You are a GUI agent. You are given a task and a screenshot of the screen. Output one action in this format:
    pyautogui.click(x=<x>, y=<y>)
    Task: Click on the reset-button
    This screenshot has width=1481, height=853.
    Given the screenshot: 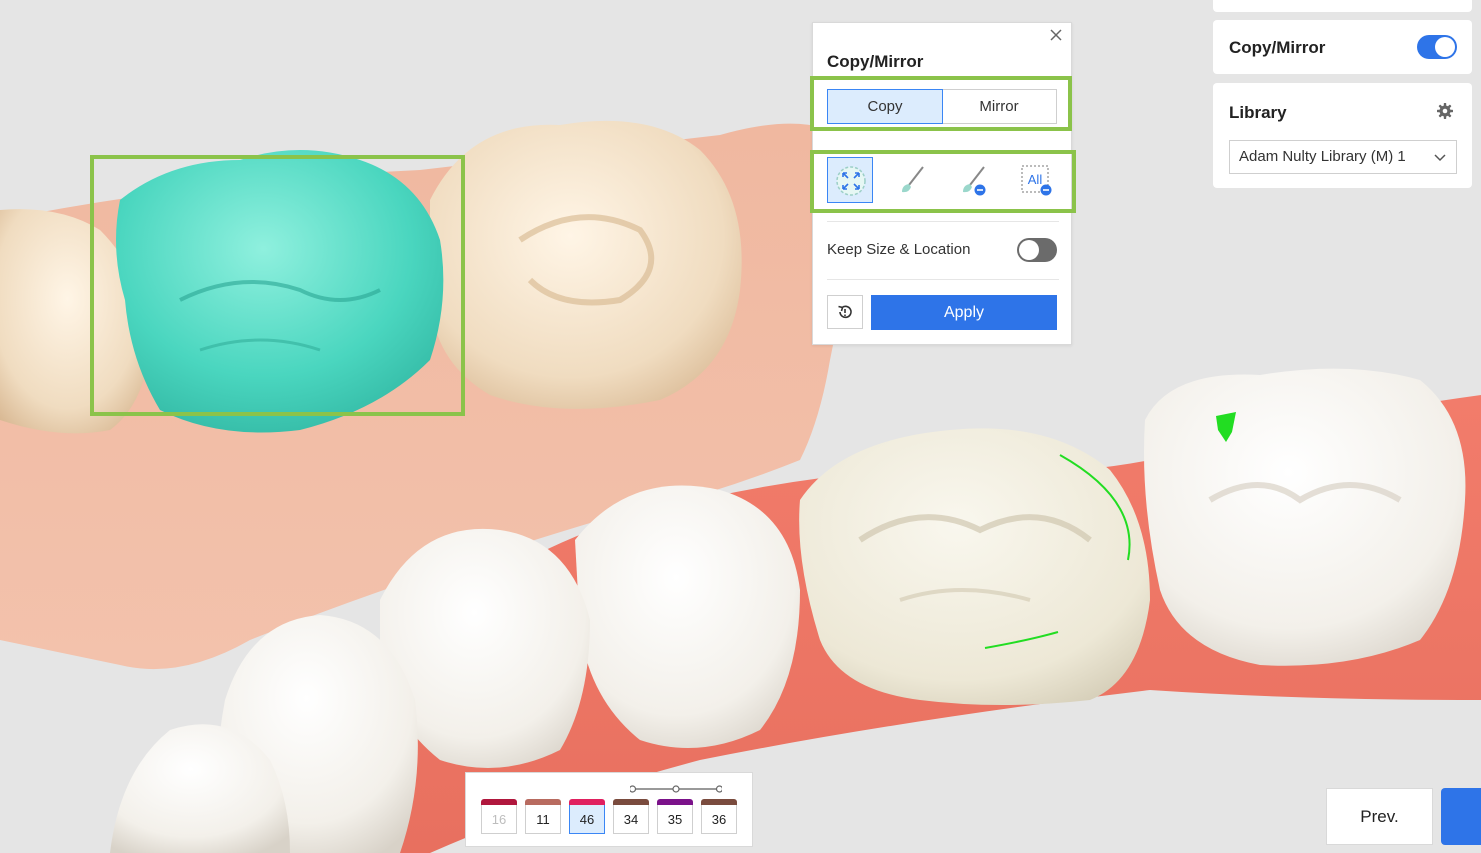 What is the action you would take?
    pyautogui.click(x=845, y=312)
    